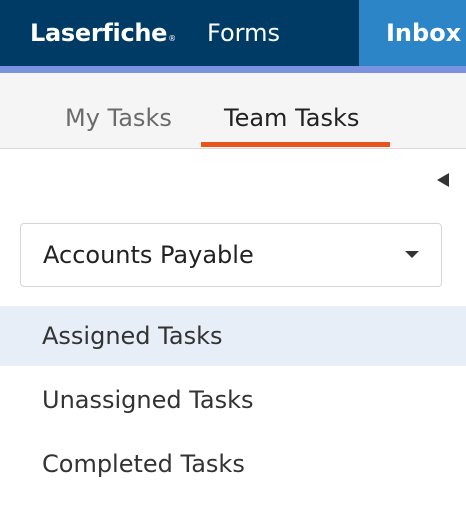 Image resolution: width=466 pixels, height=511 pixels. I want to click on list-item-assigned-tasks: Assigned Tasks, so click(233, 336).